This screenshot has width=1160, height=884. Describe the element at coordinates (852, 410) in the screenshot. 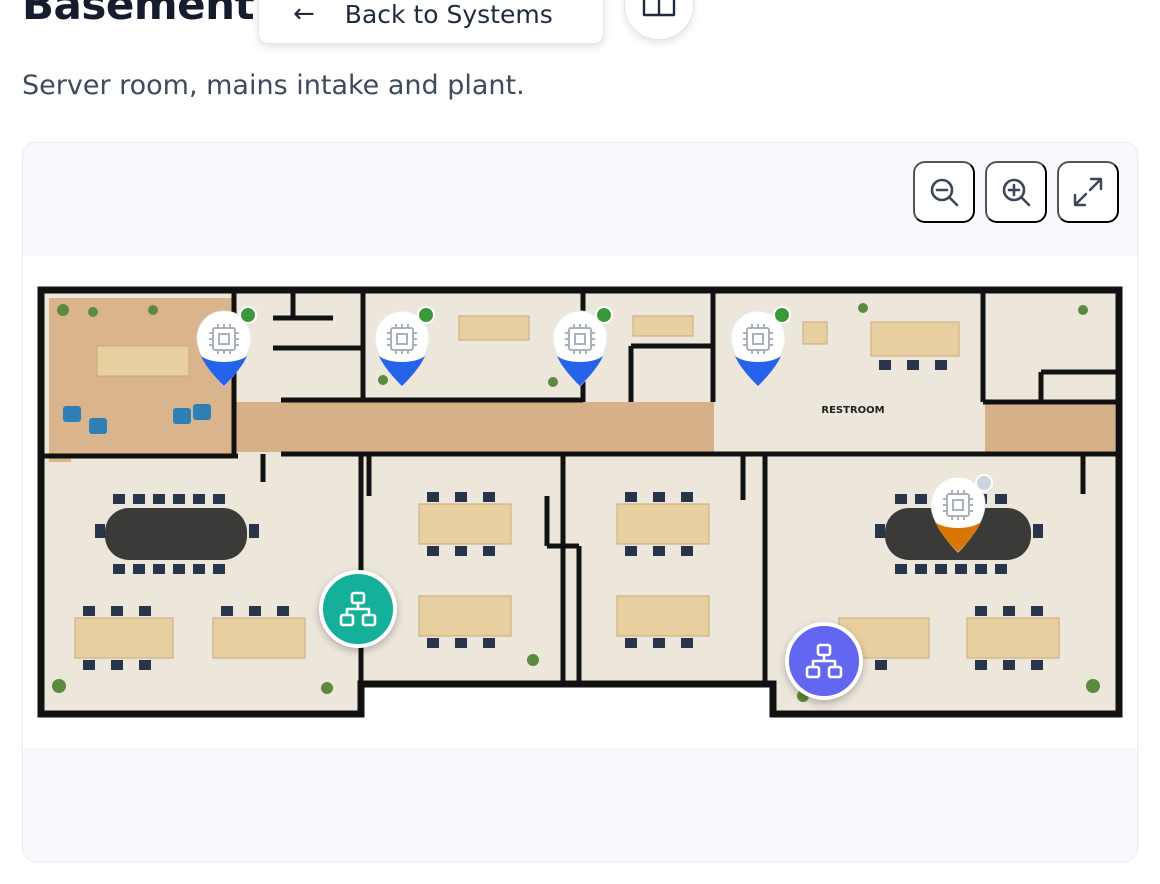

I see `restroom-label: RESTROOM` at that location.